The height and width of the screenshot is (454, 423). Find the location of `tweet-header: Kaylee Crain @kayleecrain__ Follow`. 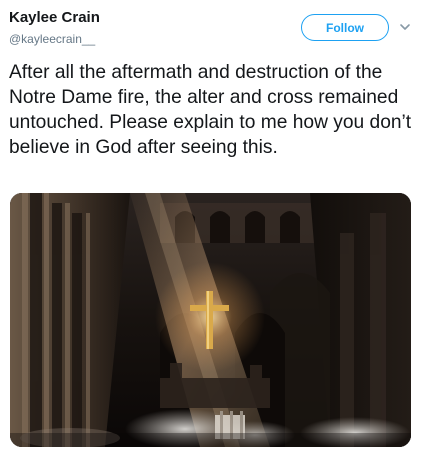

tweet-header: Kaylee Crain @kayleecrain__ Follow is located at coordinates (211, 28).